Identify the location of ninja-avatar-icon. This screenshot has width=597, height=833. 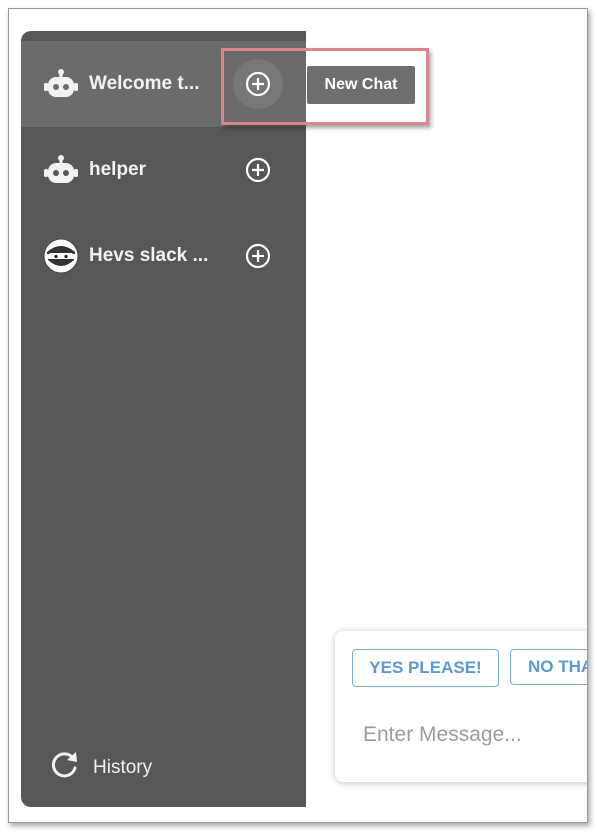
(61, 256).